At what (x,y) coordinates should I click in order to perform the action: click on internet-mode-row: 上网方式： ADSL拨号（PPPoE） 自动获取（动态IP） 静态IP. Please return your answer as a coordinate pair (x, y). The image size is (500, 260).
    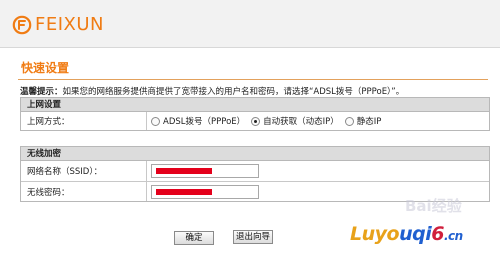
    Looking at the image, I should click on (255, 121).